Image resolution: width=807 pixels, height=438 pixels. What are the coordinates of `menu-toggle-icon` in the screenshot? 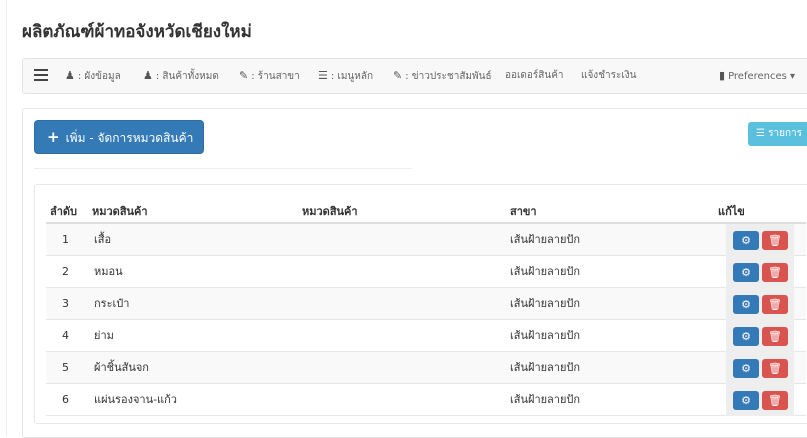 It's located at (41, 75).